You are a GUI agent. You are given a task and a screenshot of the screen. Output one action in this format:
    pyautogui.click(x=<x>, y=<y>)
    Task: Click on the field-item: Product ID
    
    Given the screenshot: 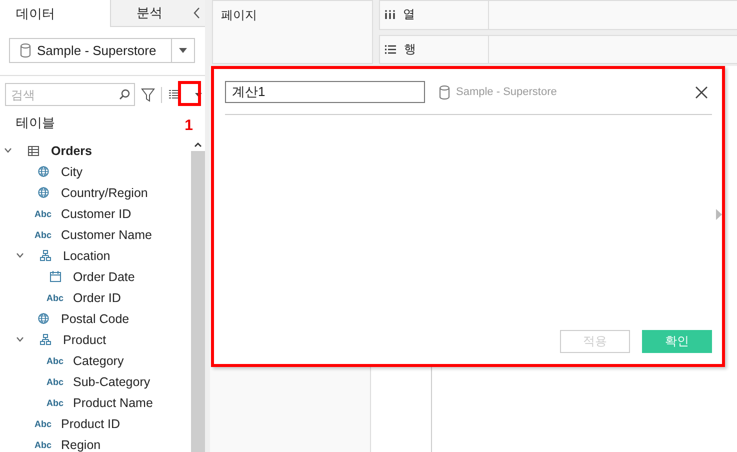 What is the action you would take?
    pyautogui.click(x=90, y=423)
    